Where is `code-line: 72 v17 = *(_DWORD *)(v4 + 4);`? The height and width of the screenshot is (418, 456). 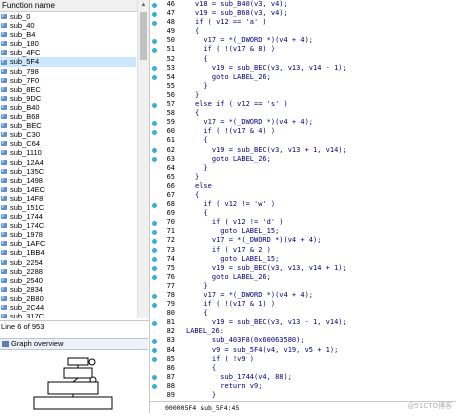 code-line: 72 v17 = *(_DWORD *)(v4 + 4); is located at coordinates (303, 240).